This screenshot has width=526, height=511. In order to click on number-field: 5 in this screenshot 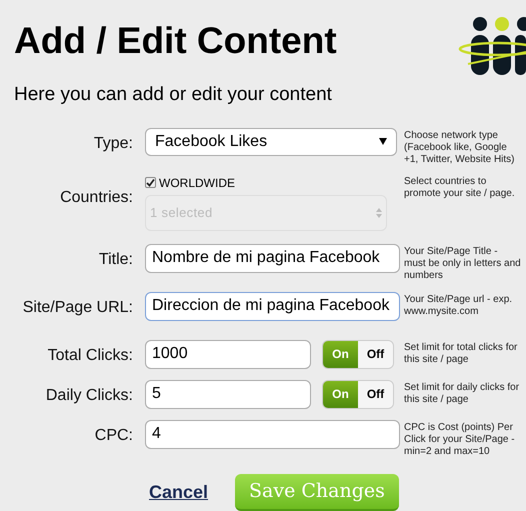, I will do `click(228, 394)`.